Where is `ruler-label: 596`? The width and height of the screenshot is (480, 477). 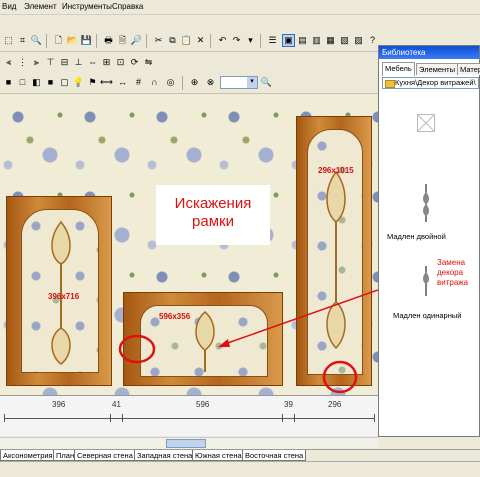 ruler-label: 596 is located at coordinates (203, 404).